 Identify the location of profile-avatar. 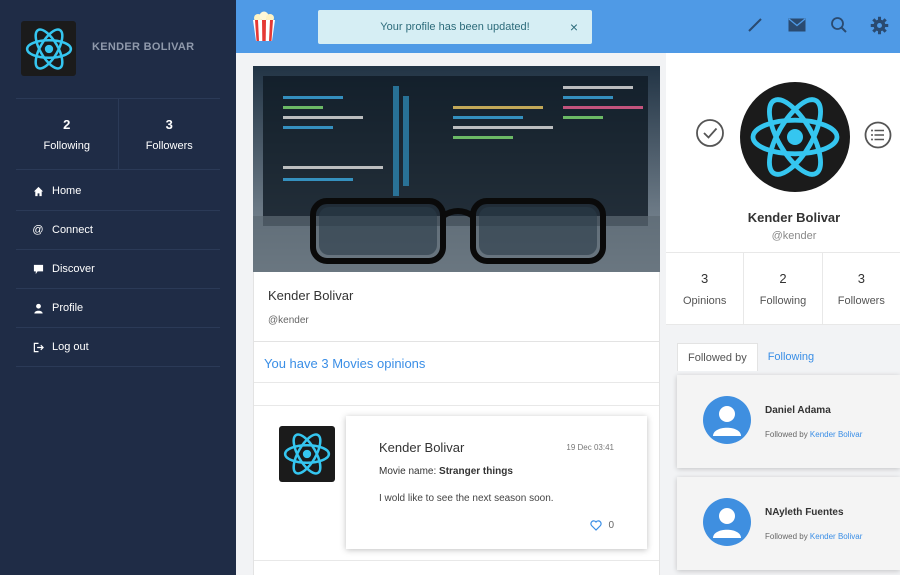
(795, 137).